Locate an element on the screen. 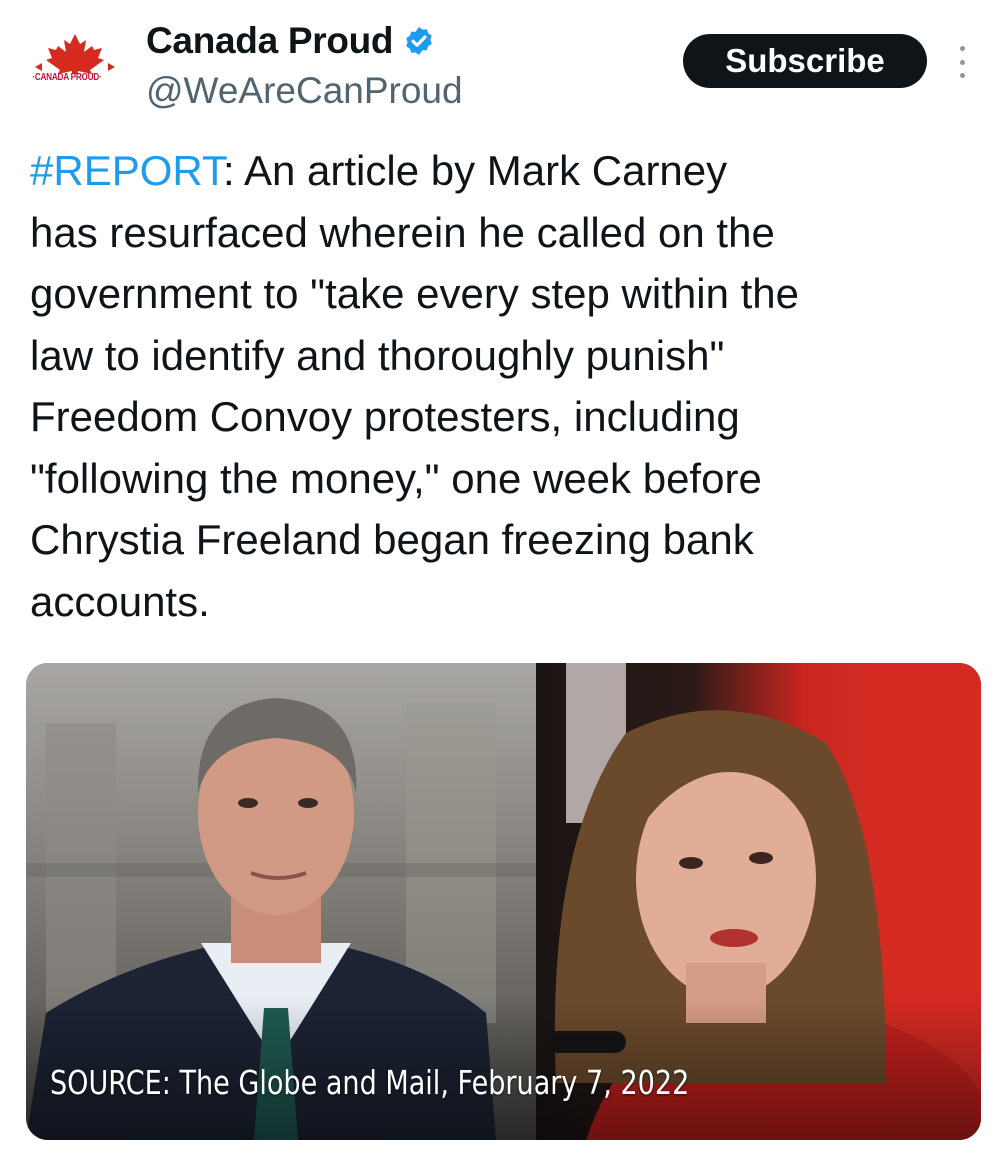 Image resolution: width=1008 pixels, height=1159 pixels. account-name-row: Canada Proud is located at coordinates (290, 41).